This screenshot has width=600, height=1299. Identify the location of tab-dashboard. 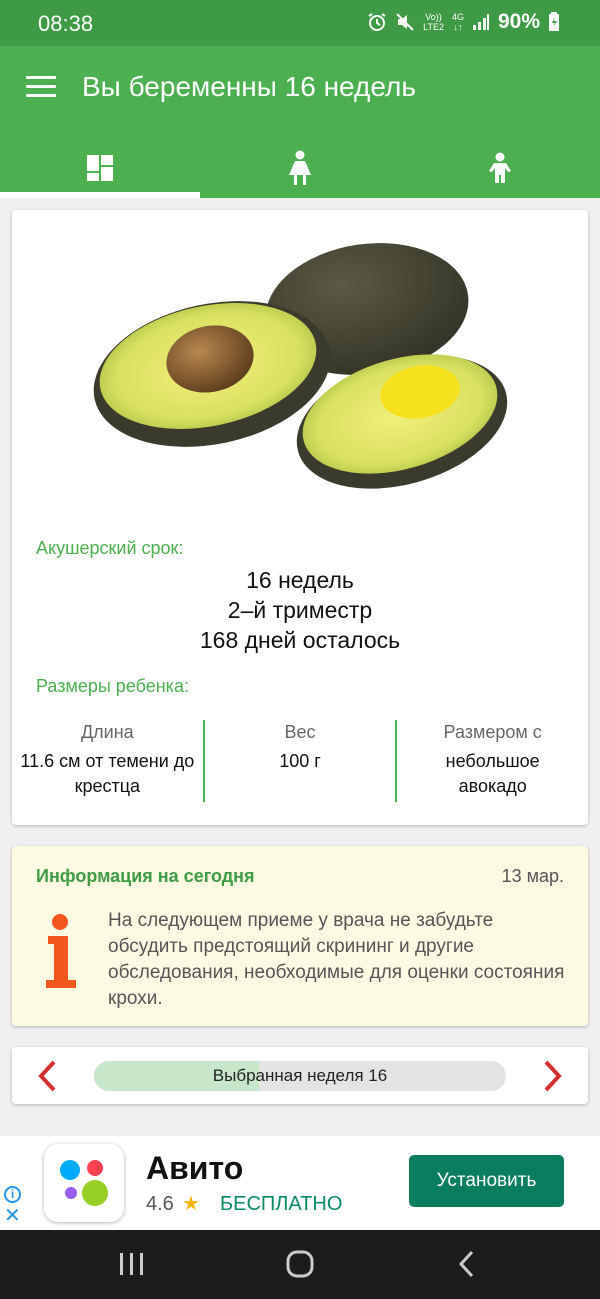
(100, 168).